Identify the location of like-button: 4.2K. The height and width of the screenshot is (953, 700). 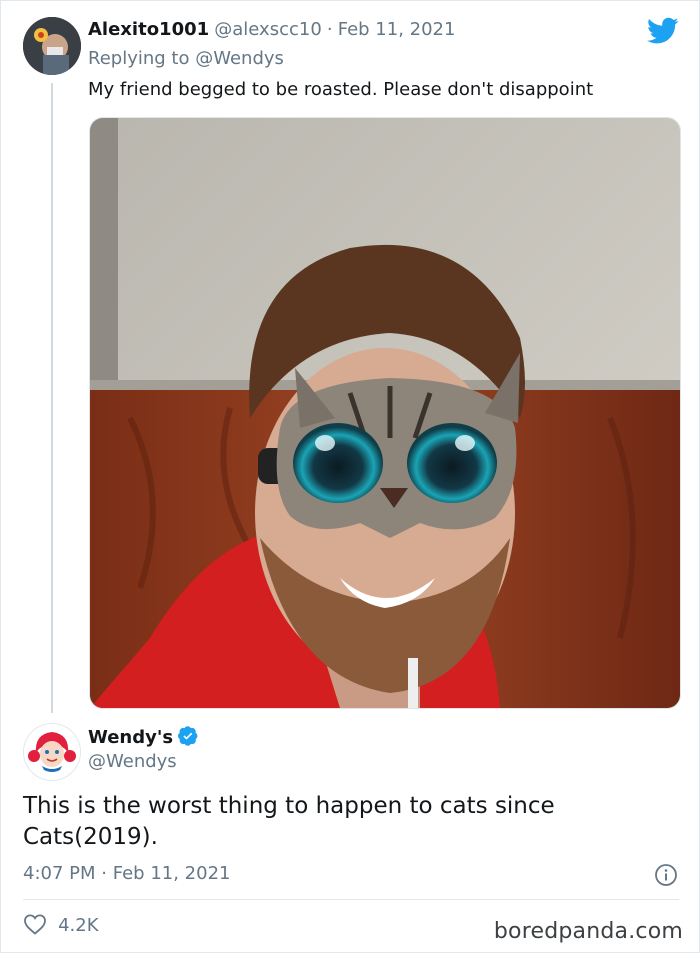
(61, 926).